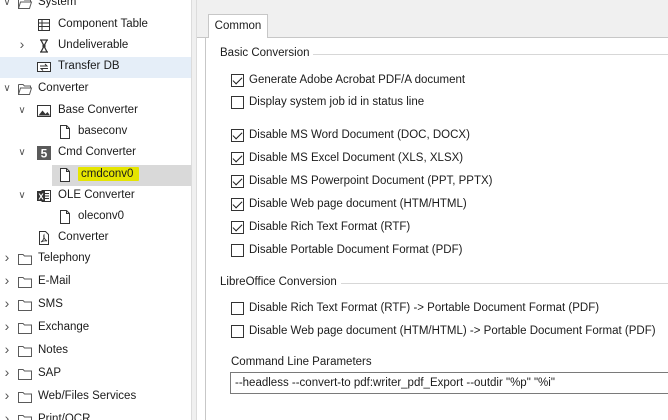  I want to click on tree-item-telephony: › Telephony, so click(95, 259).